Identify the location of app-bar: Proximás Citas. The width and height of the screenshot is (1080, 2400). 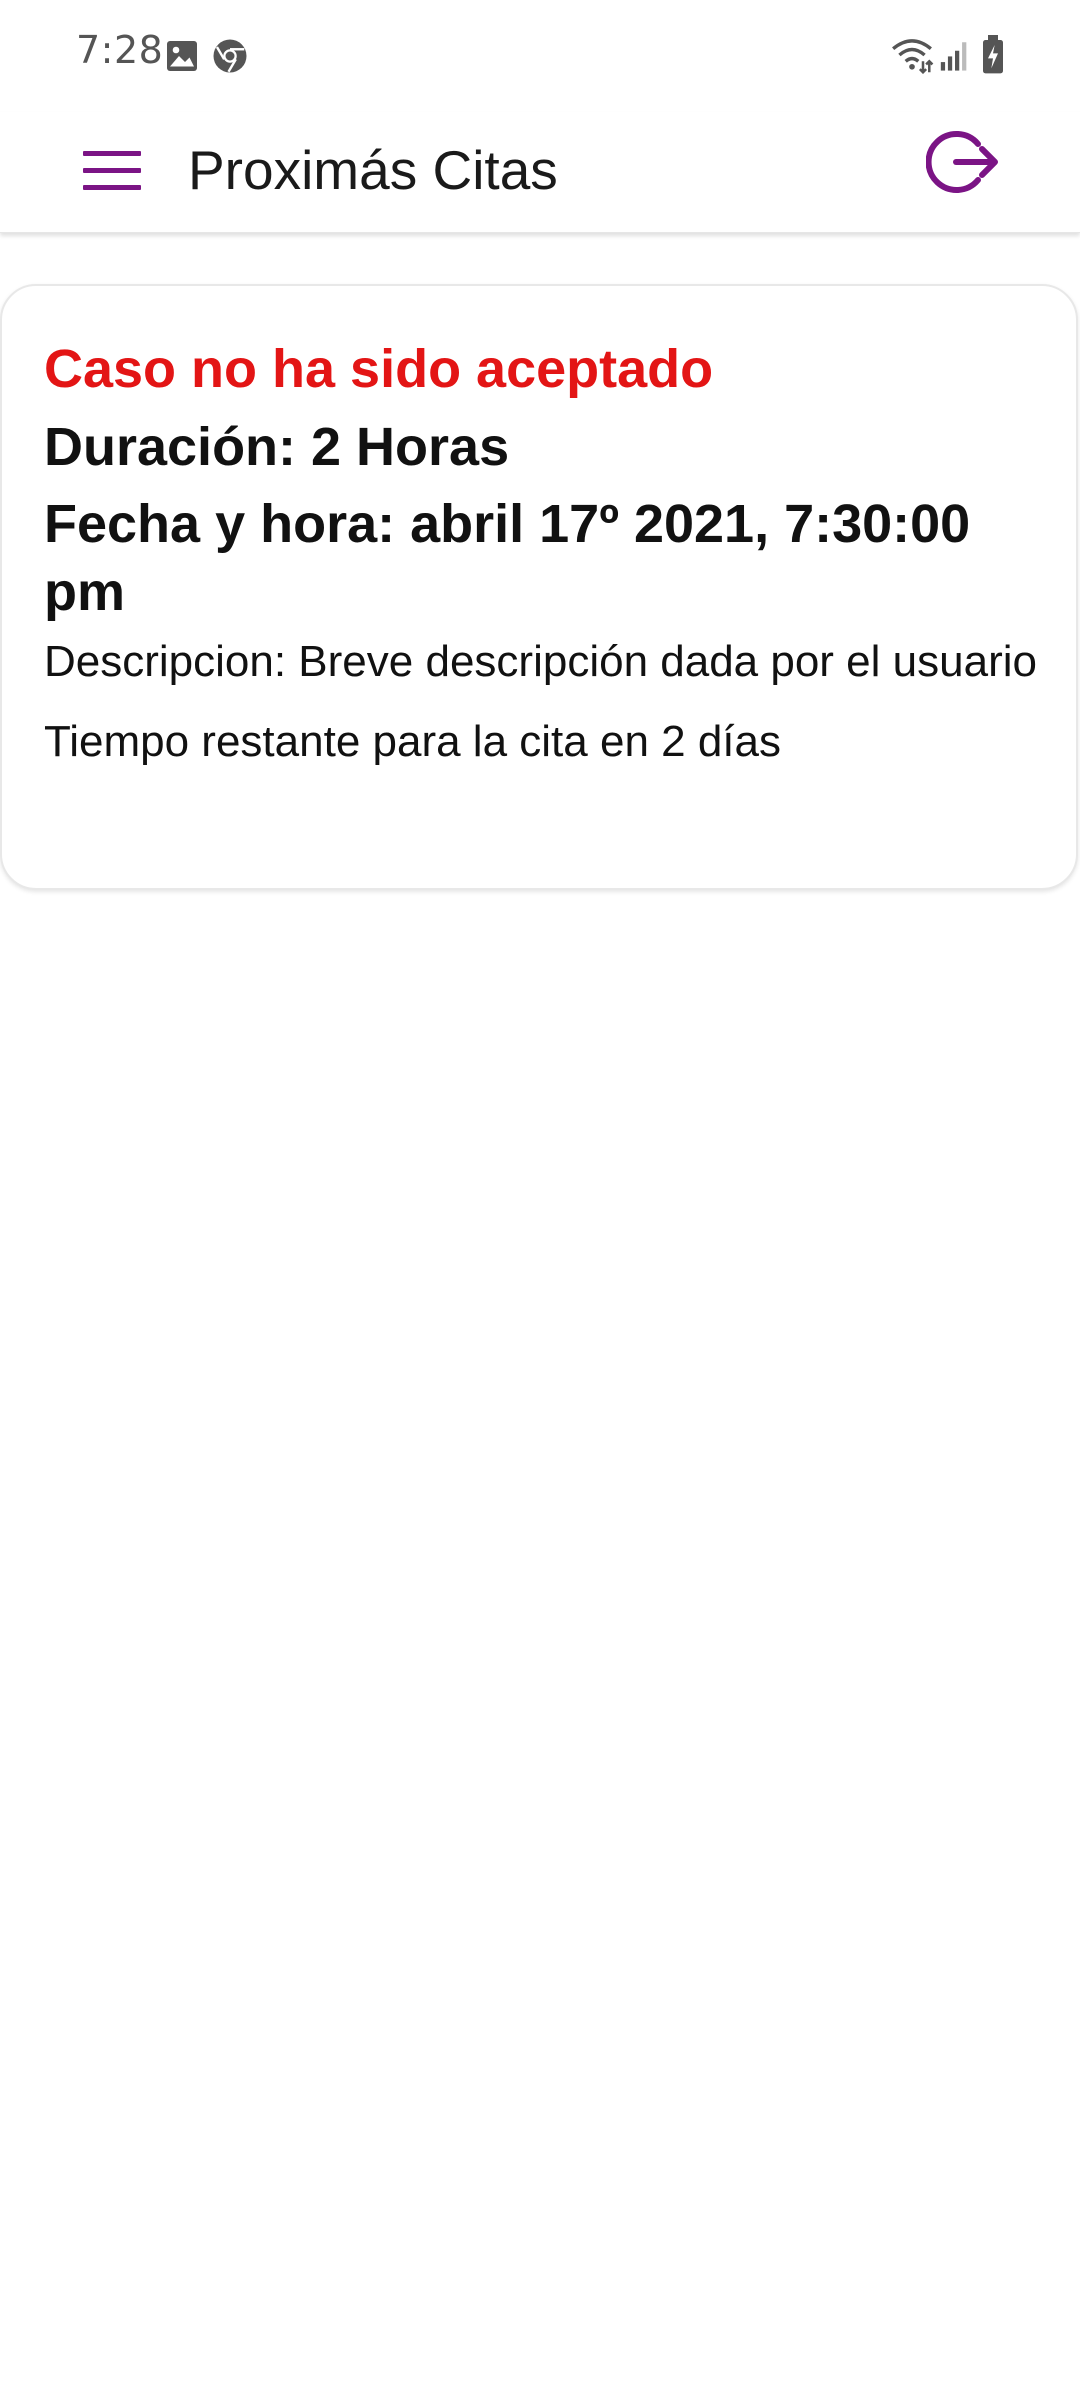
(540, 172).